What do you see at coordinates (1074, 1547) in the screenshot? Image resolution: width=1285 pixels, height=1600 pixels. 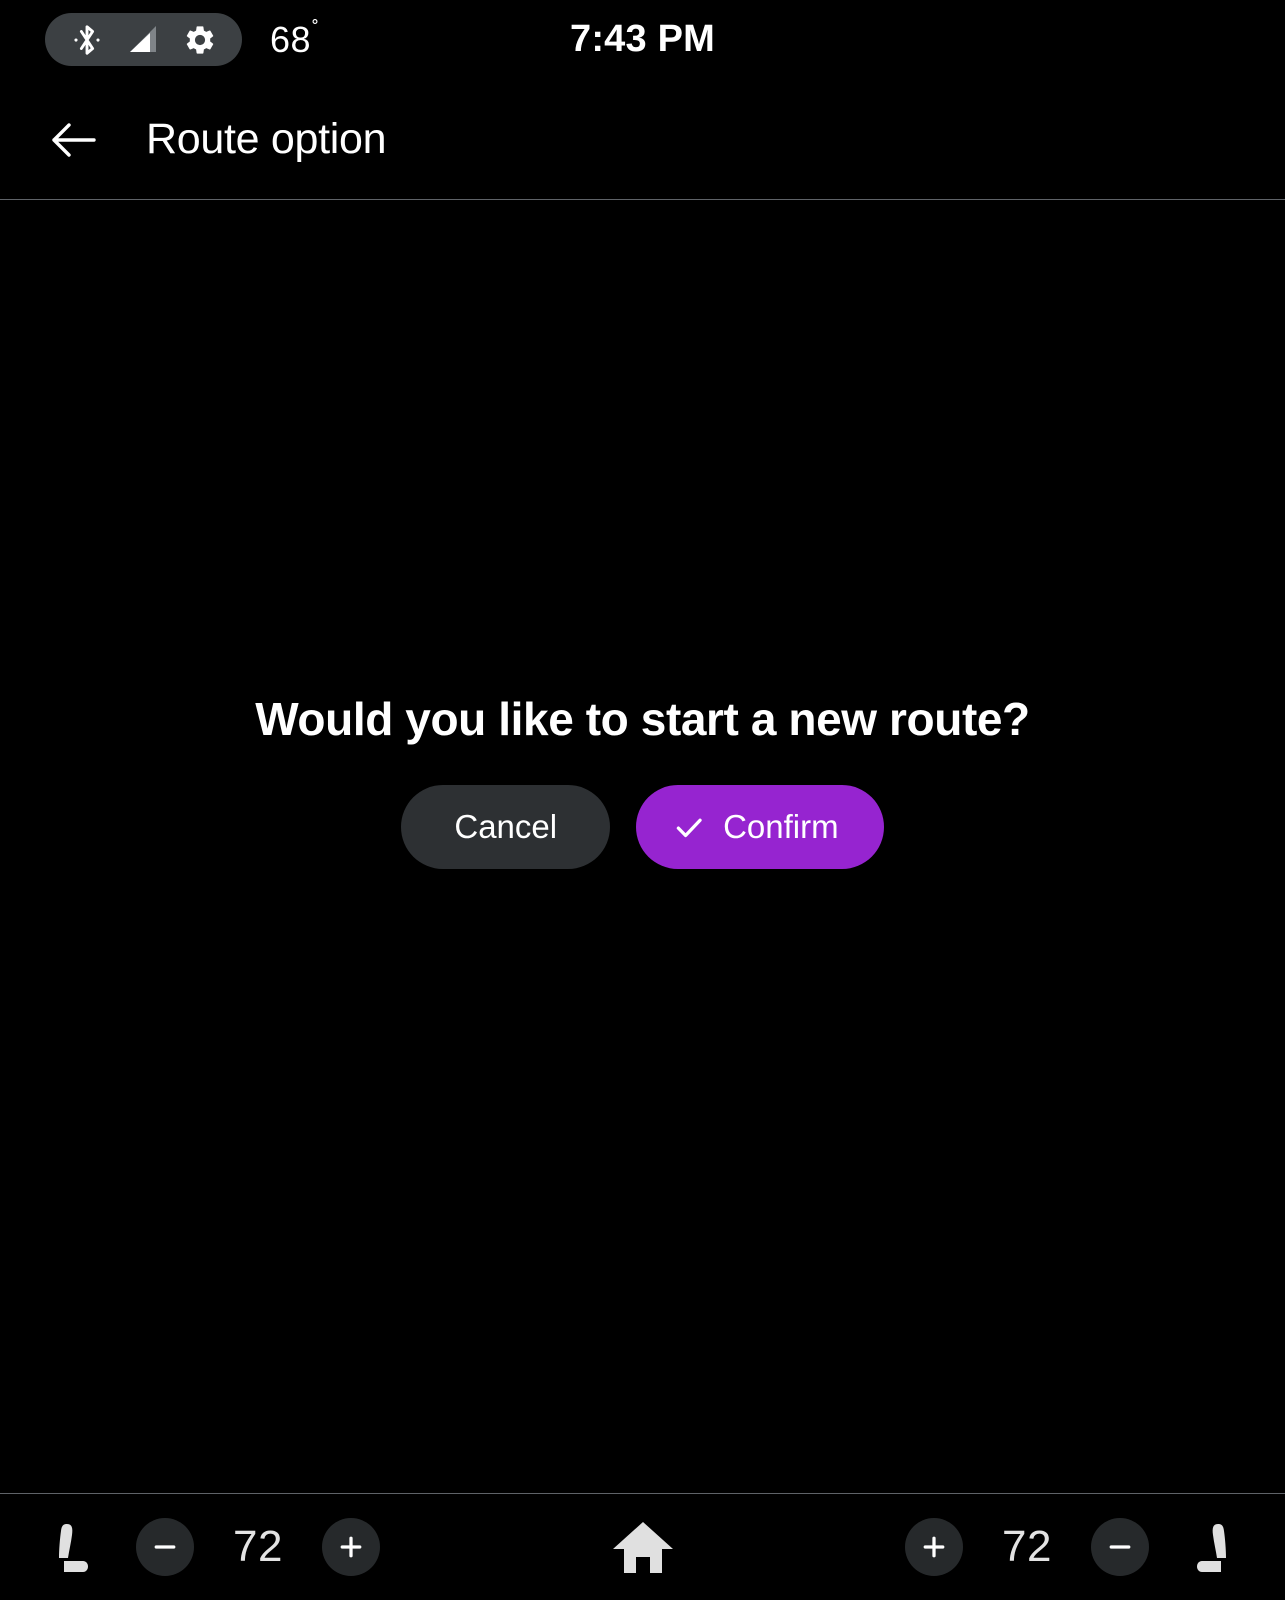 I see `passenger-climate-controls: 72` at bounding box center [1074, 1547].